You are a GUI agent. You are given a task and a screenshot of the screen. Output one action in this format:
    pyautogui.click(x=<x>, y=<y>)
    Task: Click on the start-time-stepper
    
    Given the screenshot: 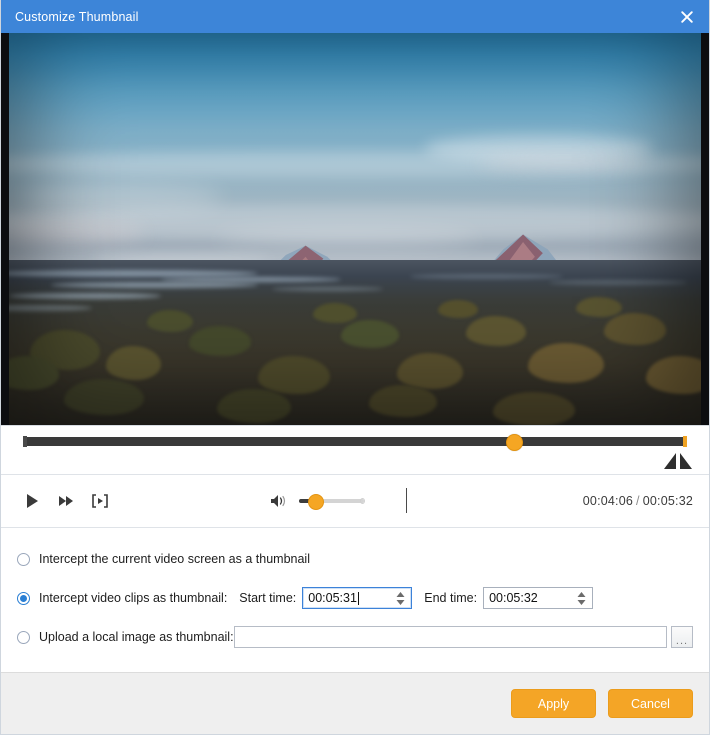 What is the action you would take?
    pyautogui.click(x=401, y=598)
    